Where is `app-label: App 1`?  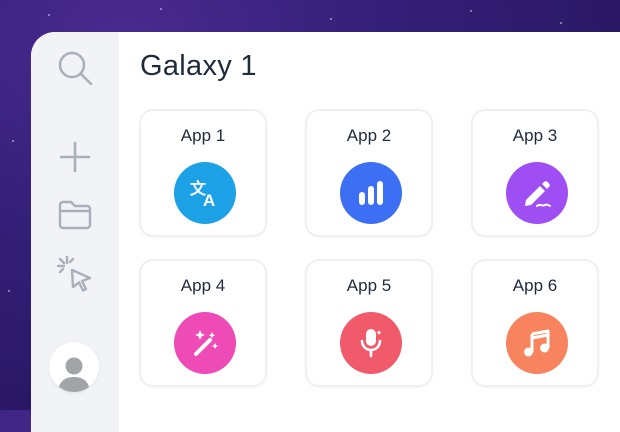
app-label: App 1 is located at coordinates (203, 135).